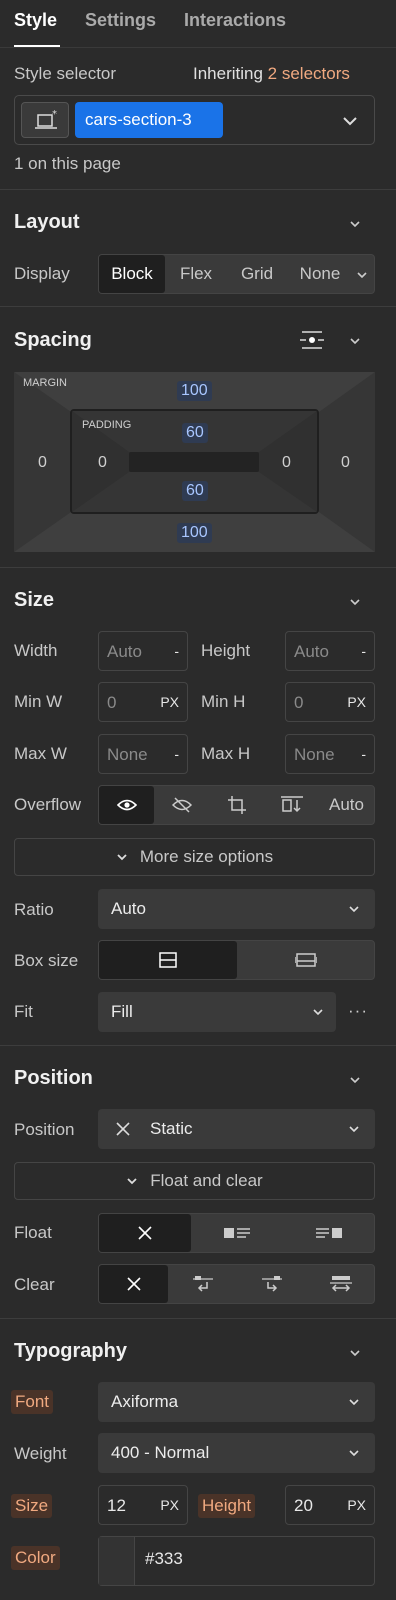  I want to click on clear-left-option, so click(202, 1284).